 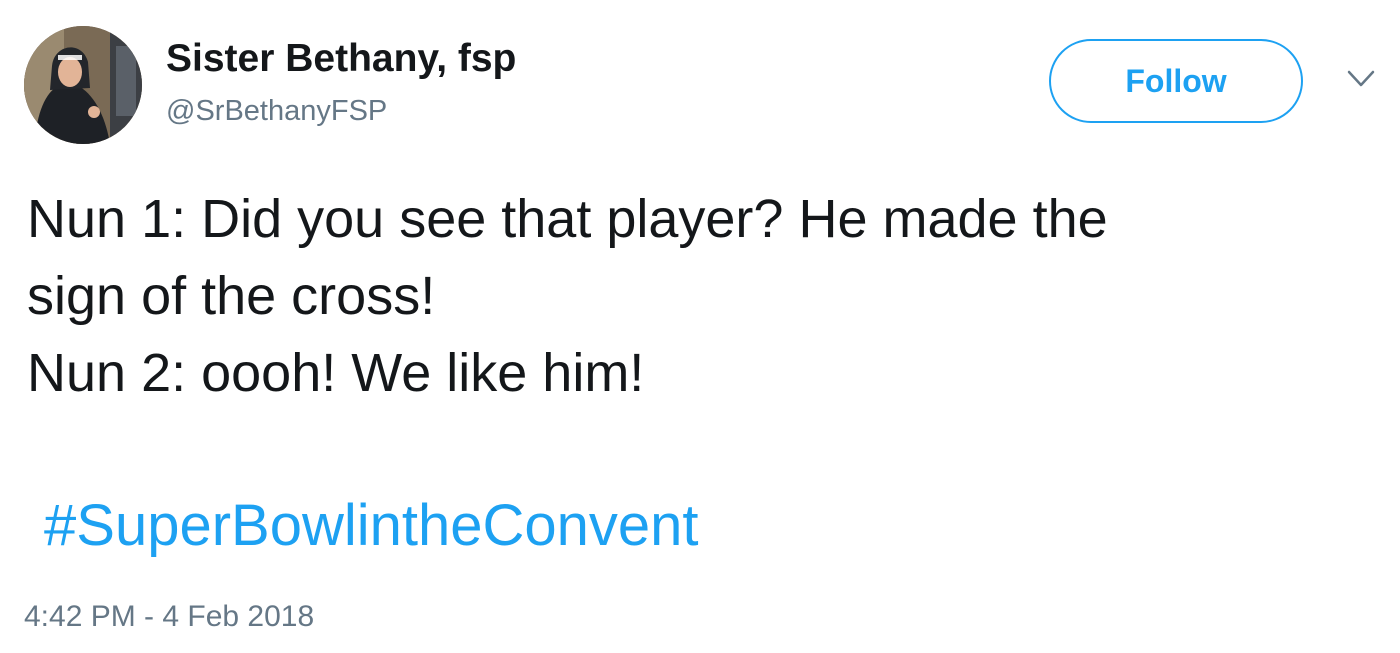 I want to click on tweet-text-line: sign of the cross!, so click(x=231, y=296).